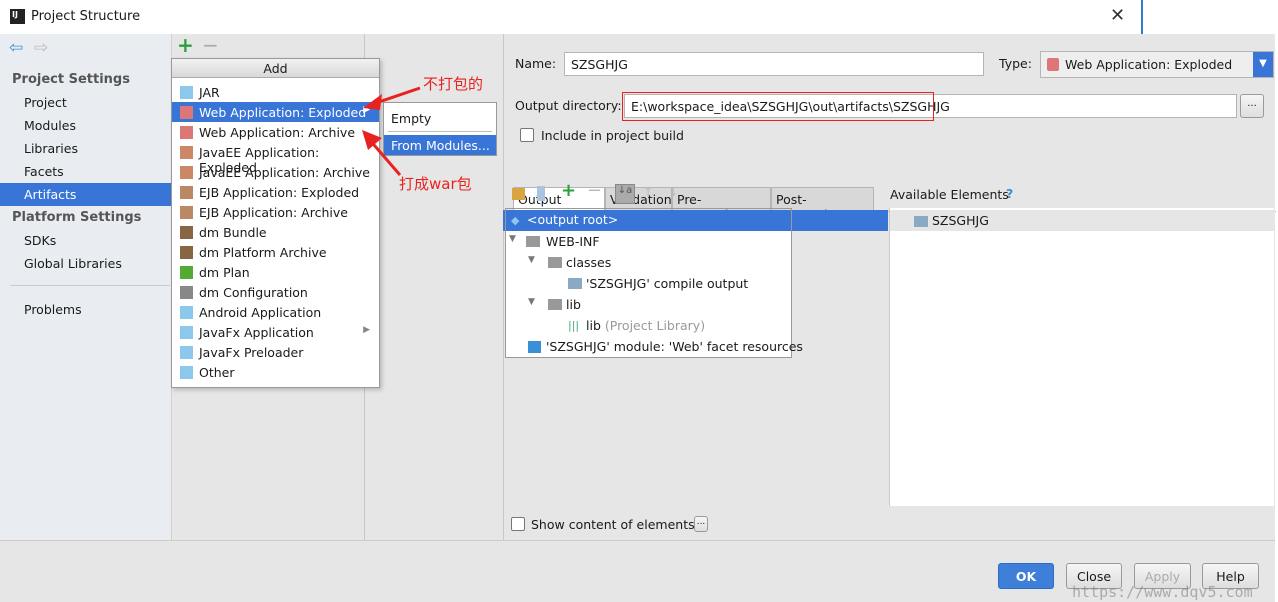 This screenshot has width=1278, height=602. What do you see at coordinates (85, 194) in the screenshot?
I see `sidebar-item-artifacts: Artifacts` at bounding box center [85, 194].